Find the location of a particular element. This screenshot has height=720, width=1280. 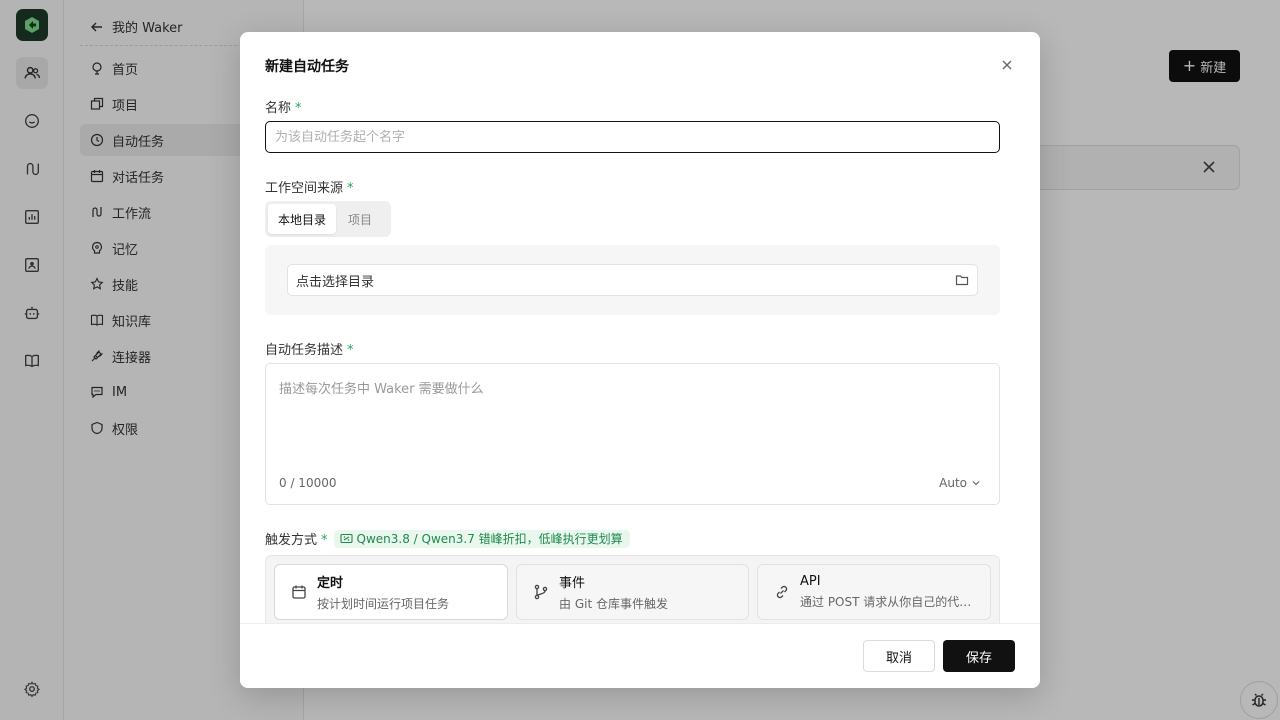

cancel-button: 取消 is located at coordinates (899, 656).